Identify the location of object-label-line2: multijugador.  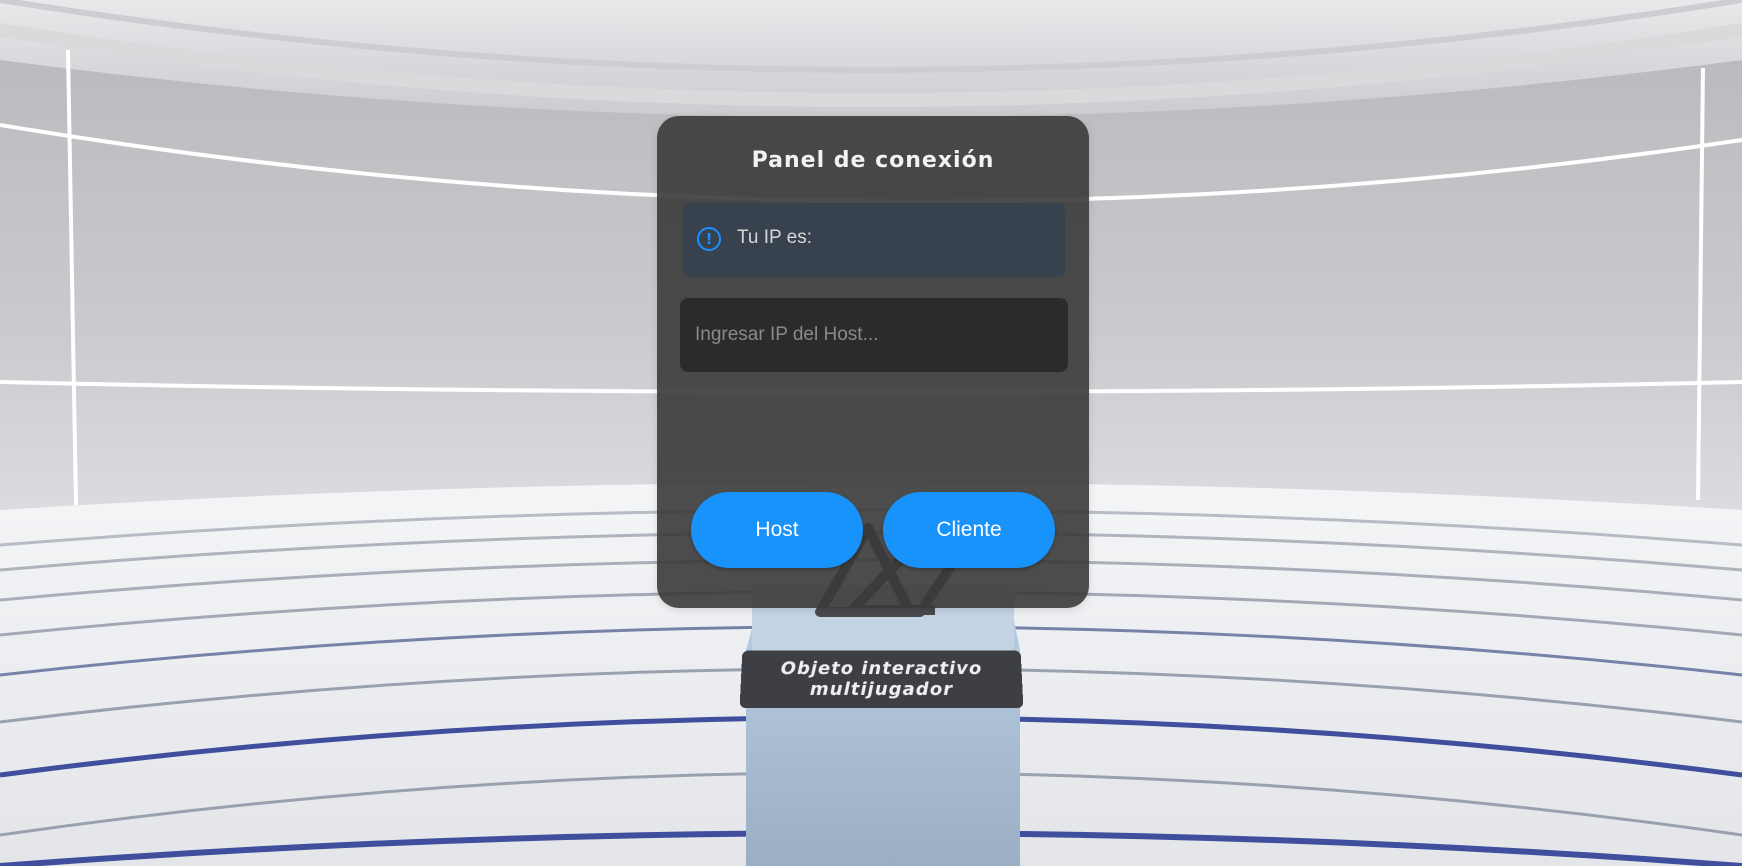
(881, 689).